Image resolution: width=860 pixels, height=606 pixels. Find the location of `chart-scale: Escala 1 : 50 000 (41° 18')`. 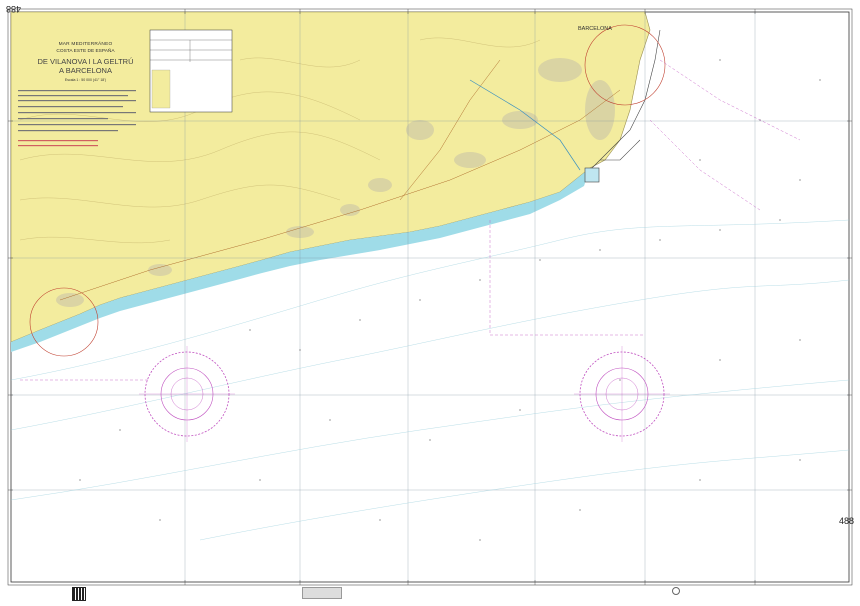

chart-scale: Escala 1 : 50 000 (41° 18') is located at coordinates (85, 80).